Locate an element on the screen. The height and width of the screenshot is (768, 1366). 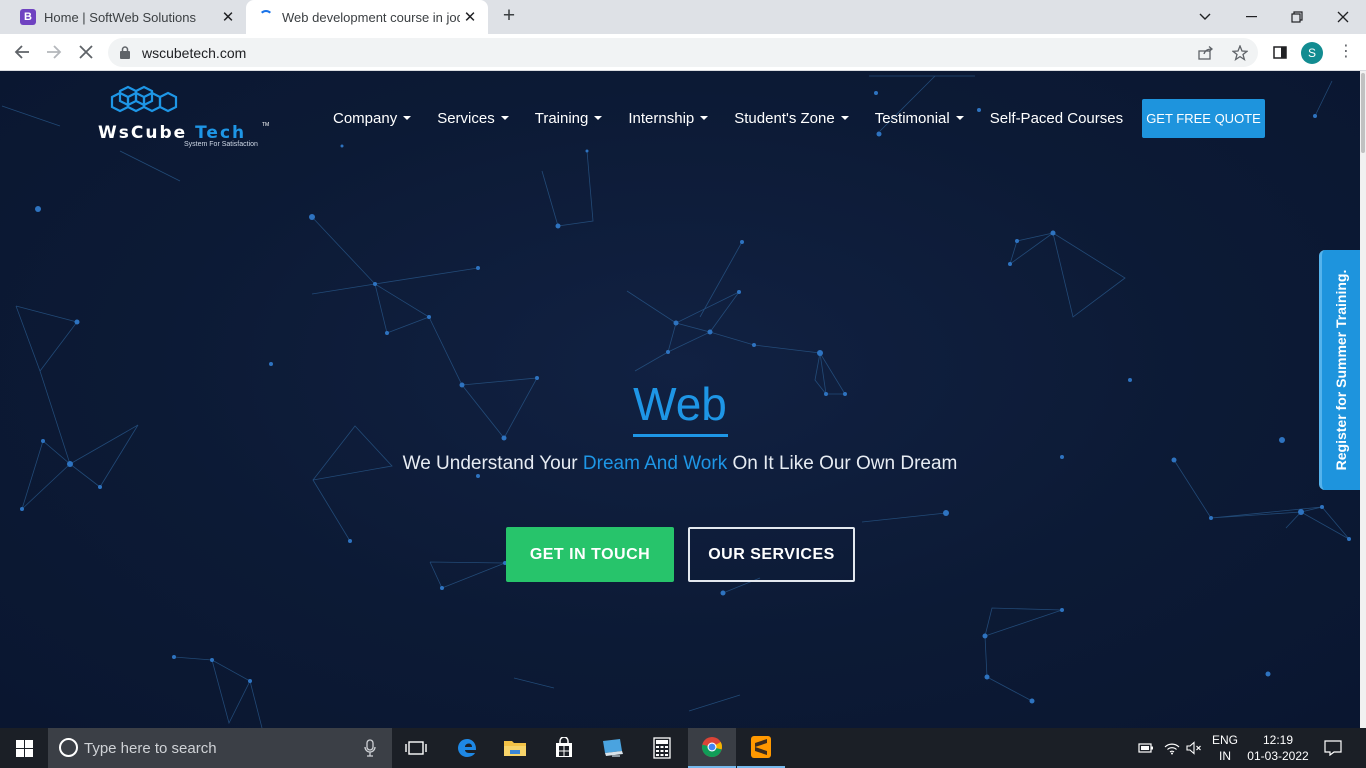
input-language-indicator: ENG IN is located at coordinates (1225, 748).